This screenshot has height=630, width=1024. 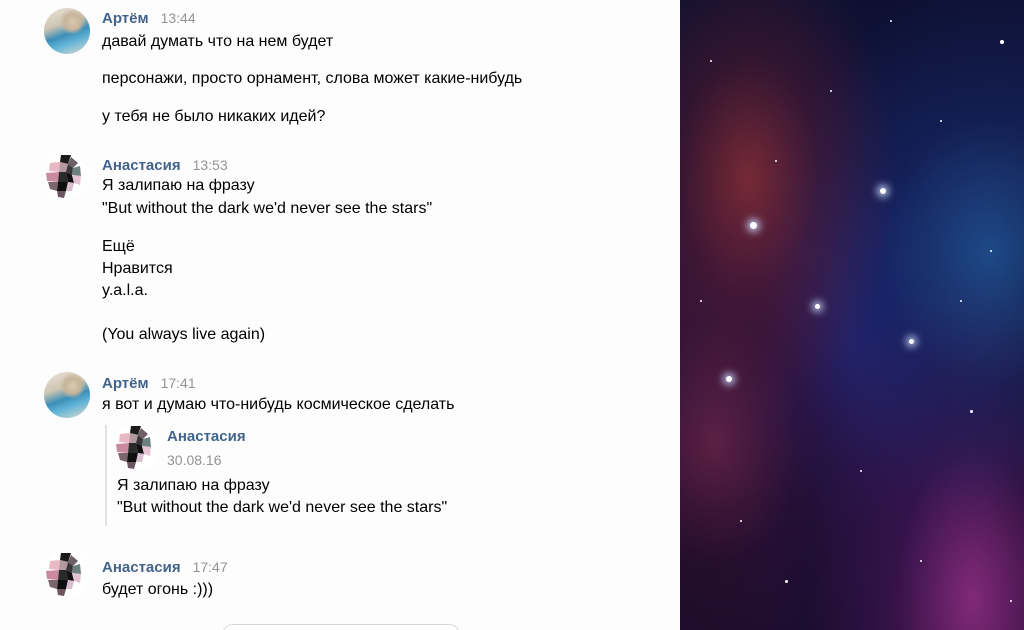 I want to click on author-name: Анастасия 13:53, so click(x=165, y=165).